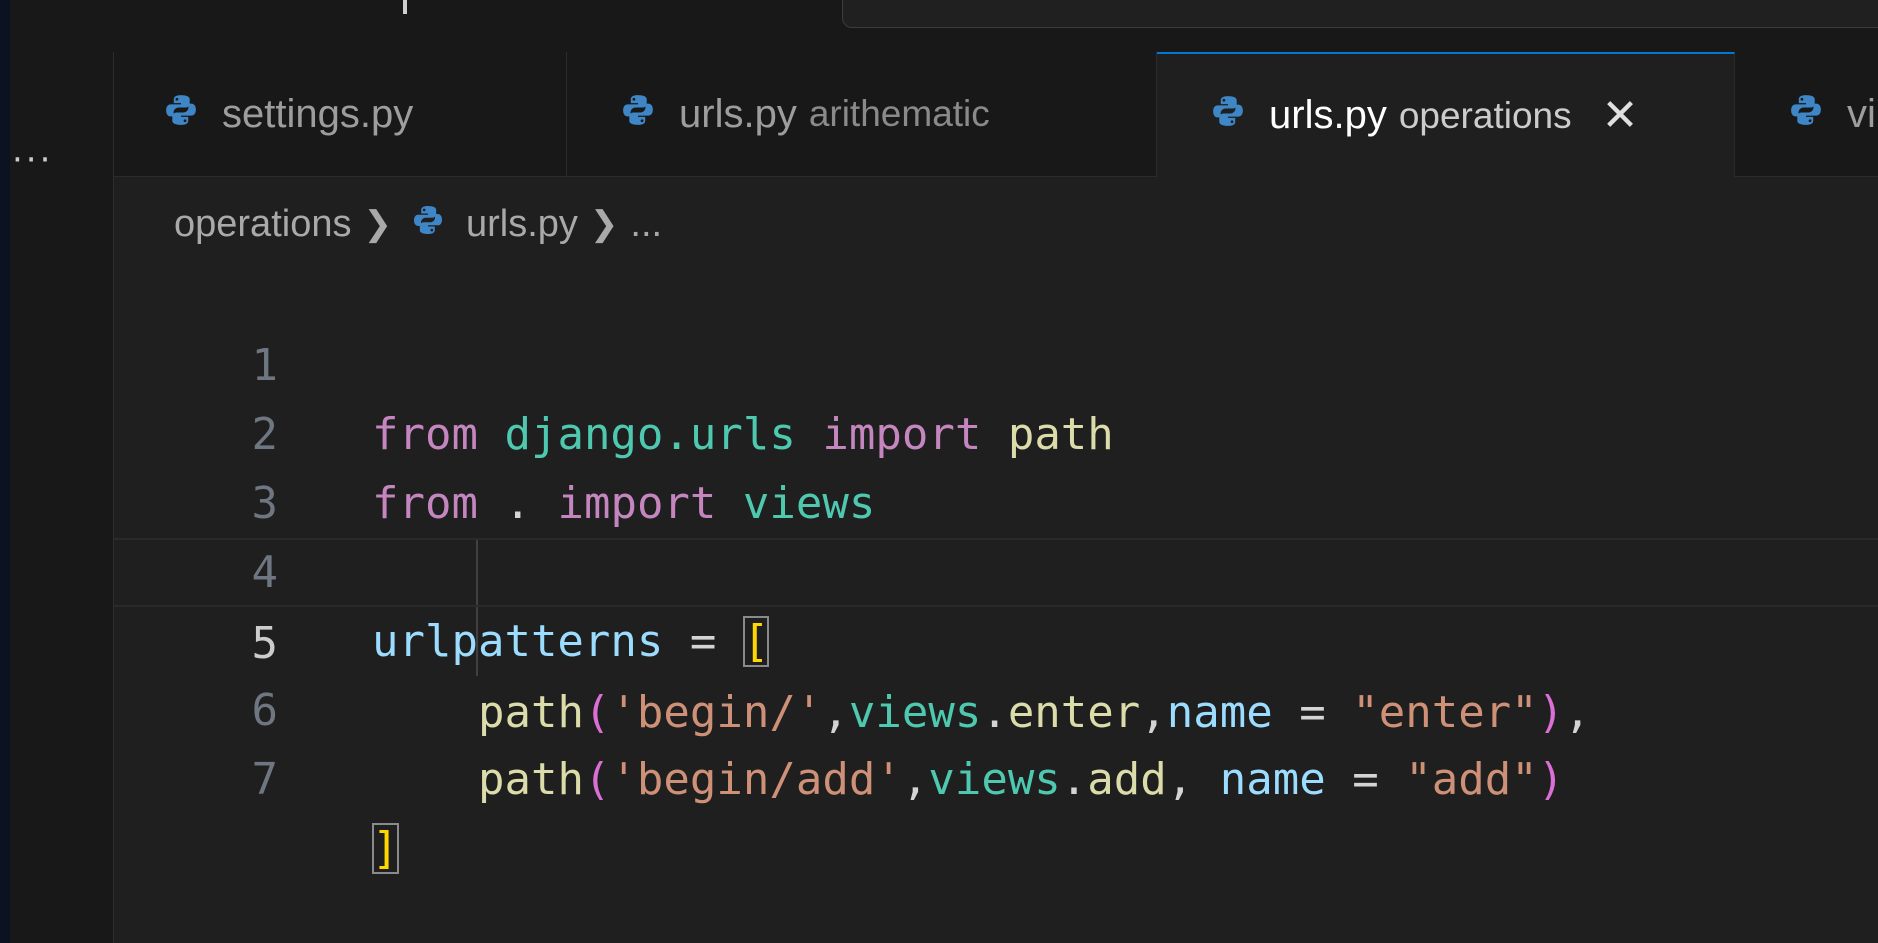 The image size is (1878, 943). I want to click on tab-description: operations, so click(1485, 115).